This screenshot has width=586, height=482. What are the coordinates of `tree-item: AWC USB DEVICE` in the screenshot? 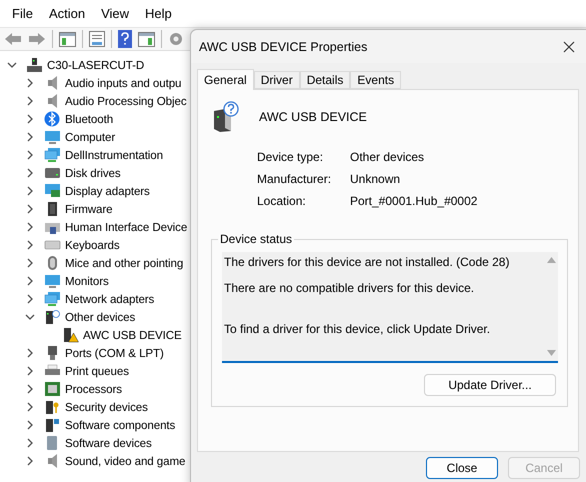 It's located at (95, 335).